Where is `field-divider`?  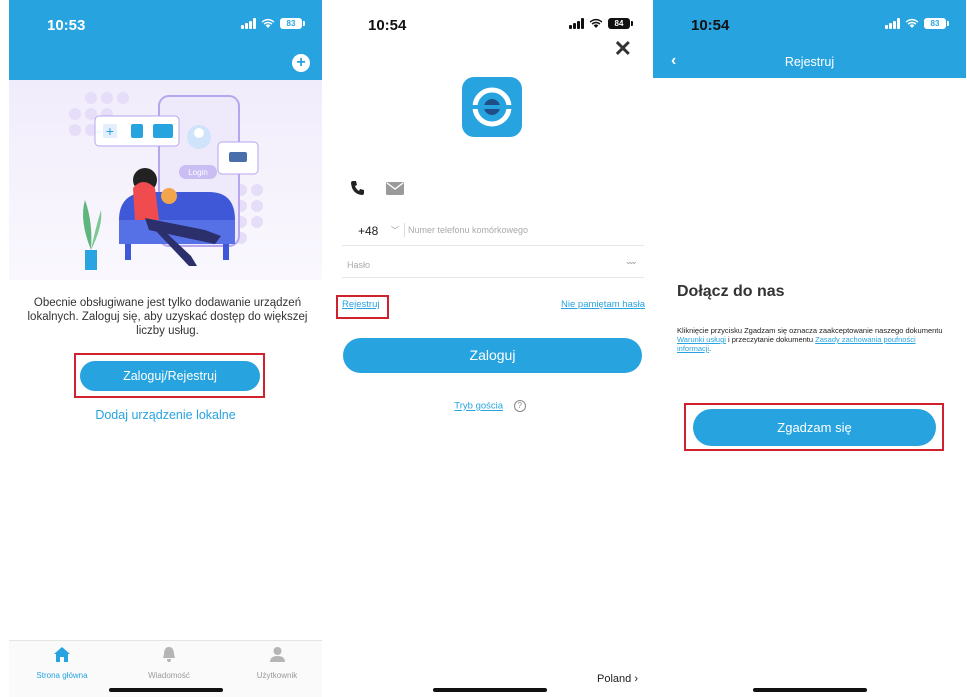
field-divider is located at coordinates (404, 230).